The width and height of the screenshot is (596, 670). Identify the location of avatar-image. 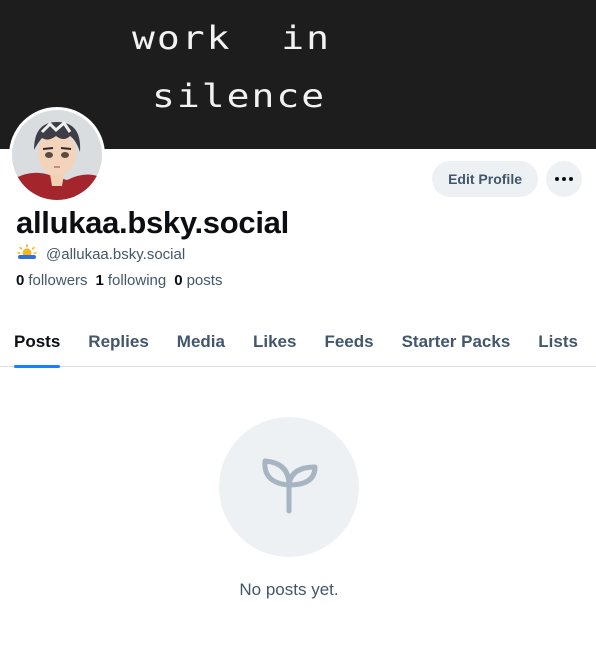
(57, 155).